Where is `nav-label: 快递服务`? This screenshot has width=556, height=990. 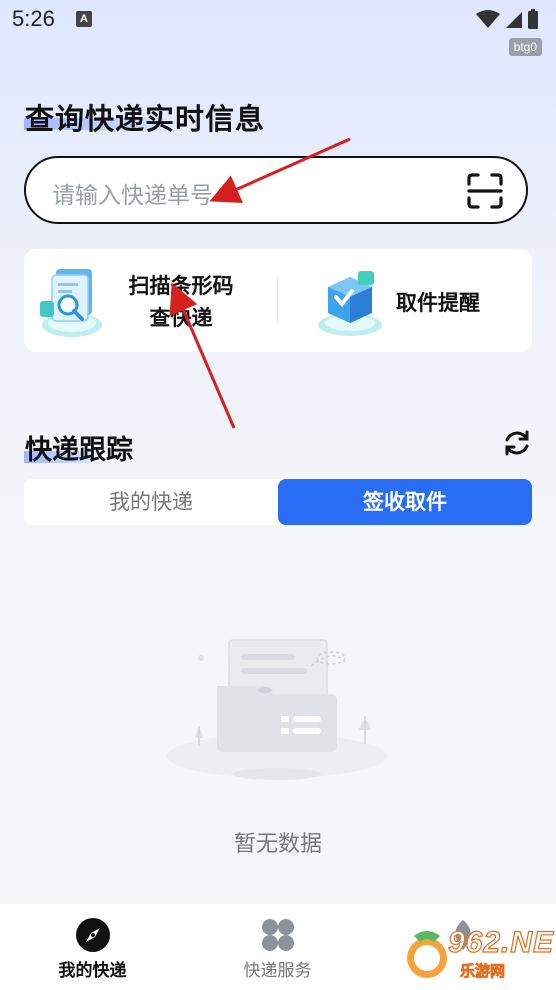
nav-label: 快递服务 is located at coordinates (277, 971).